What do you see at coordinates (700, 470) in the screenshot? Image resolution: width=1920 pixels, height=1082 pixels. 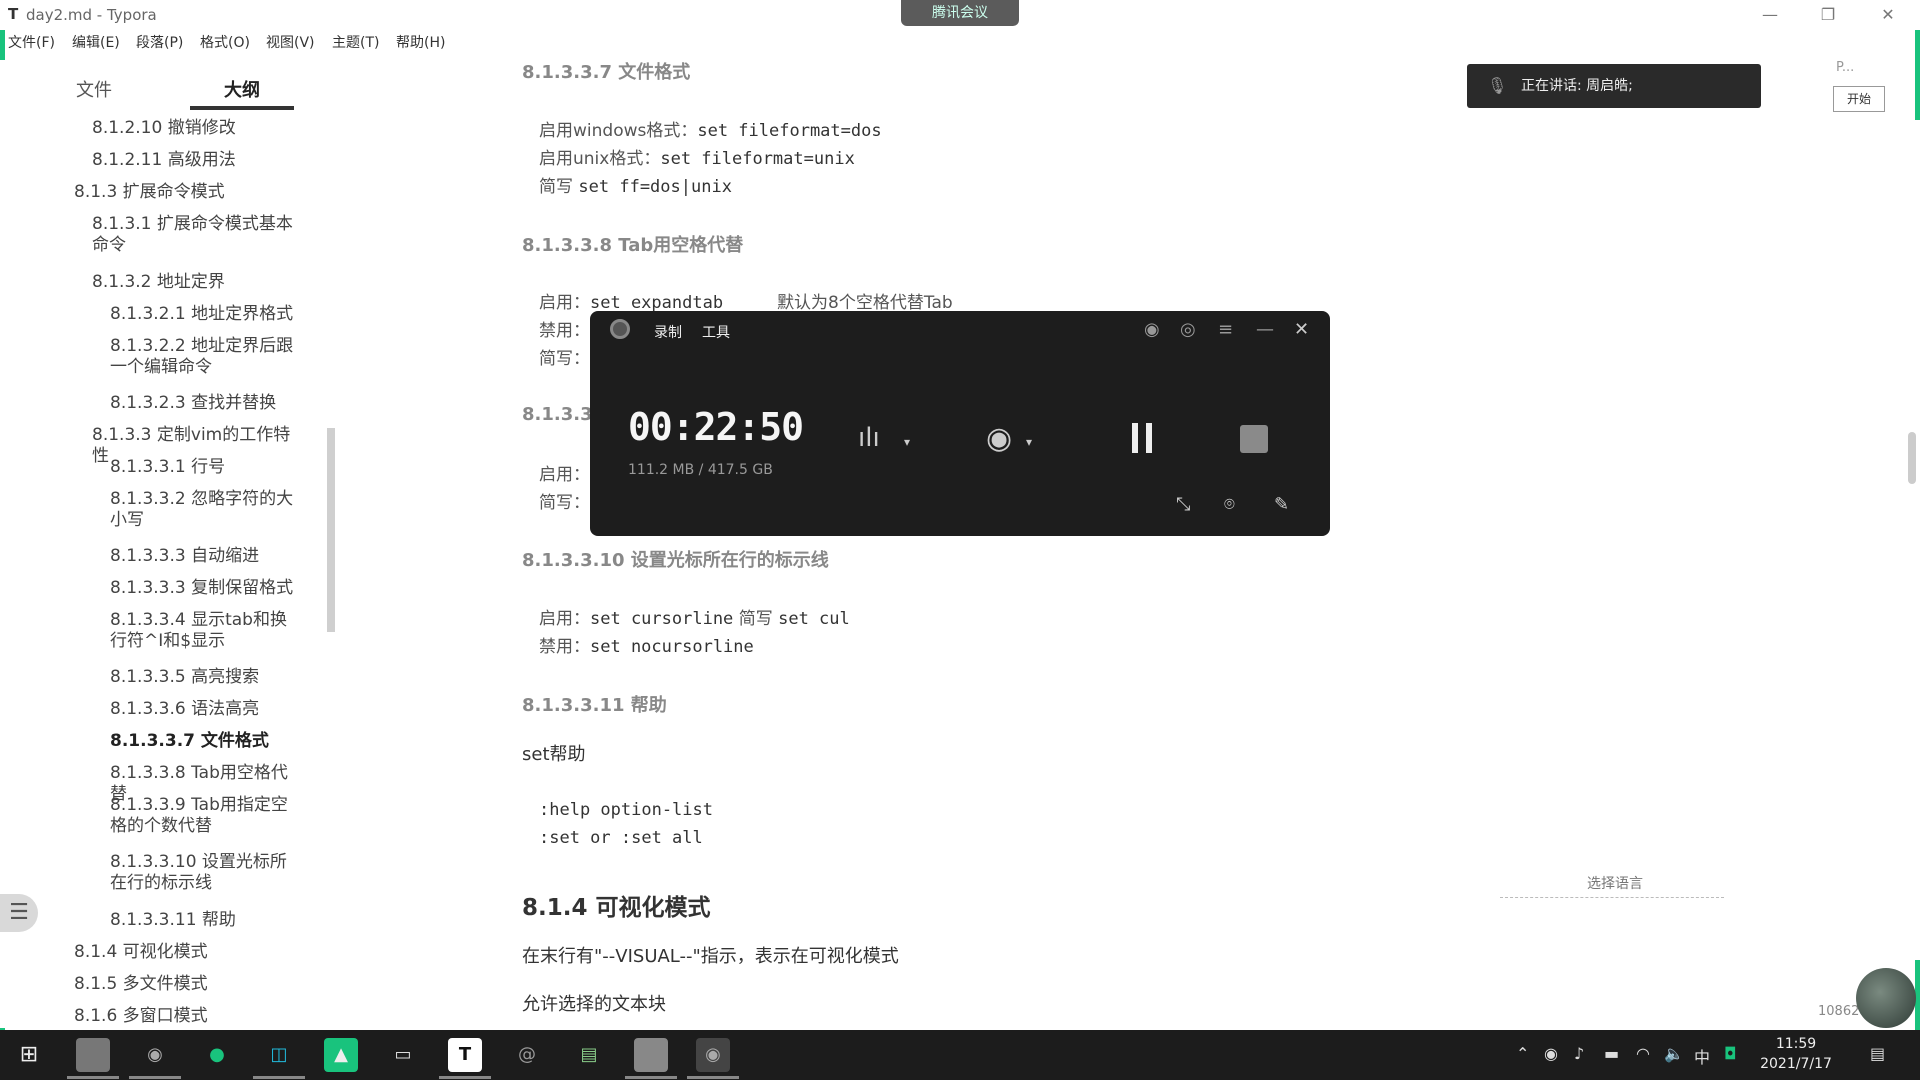 I see `storage-usage: 111.2 MB / 417.5 GB` at bounding box center [700, 470].